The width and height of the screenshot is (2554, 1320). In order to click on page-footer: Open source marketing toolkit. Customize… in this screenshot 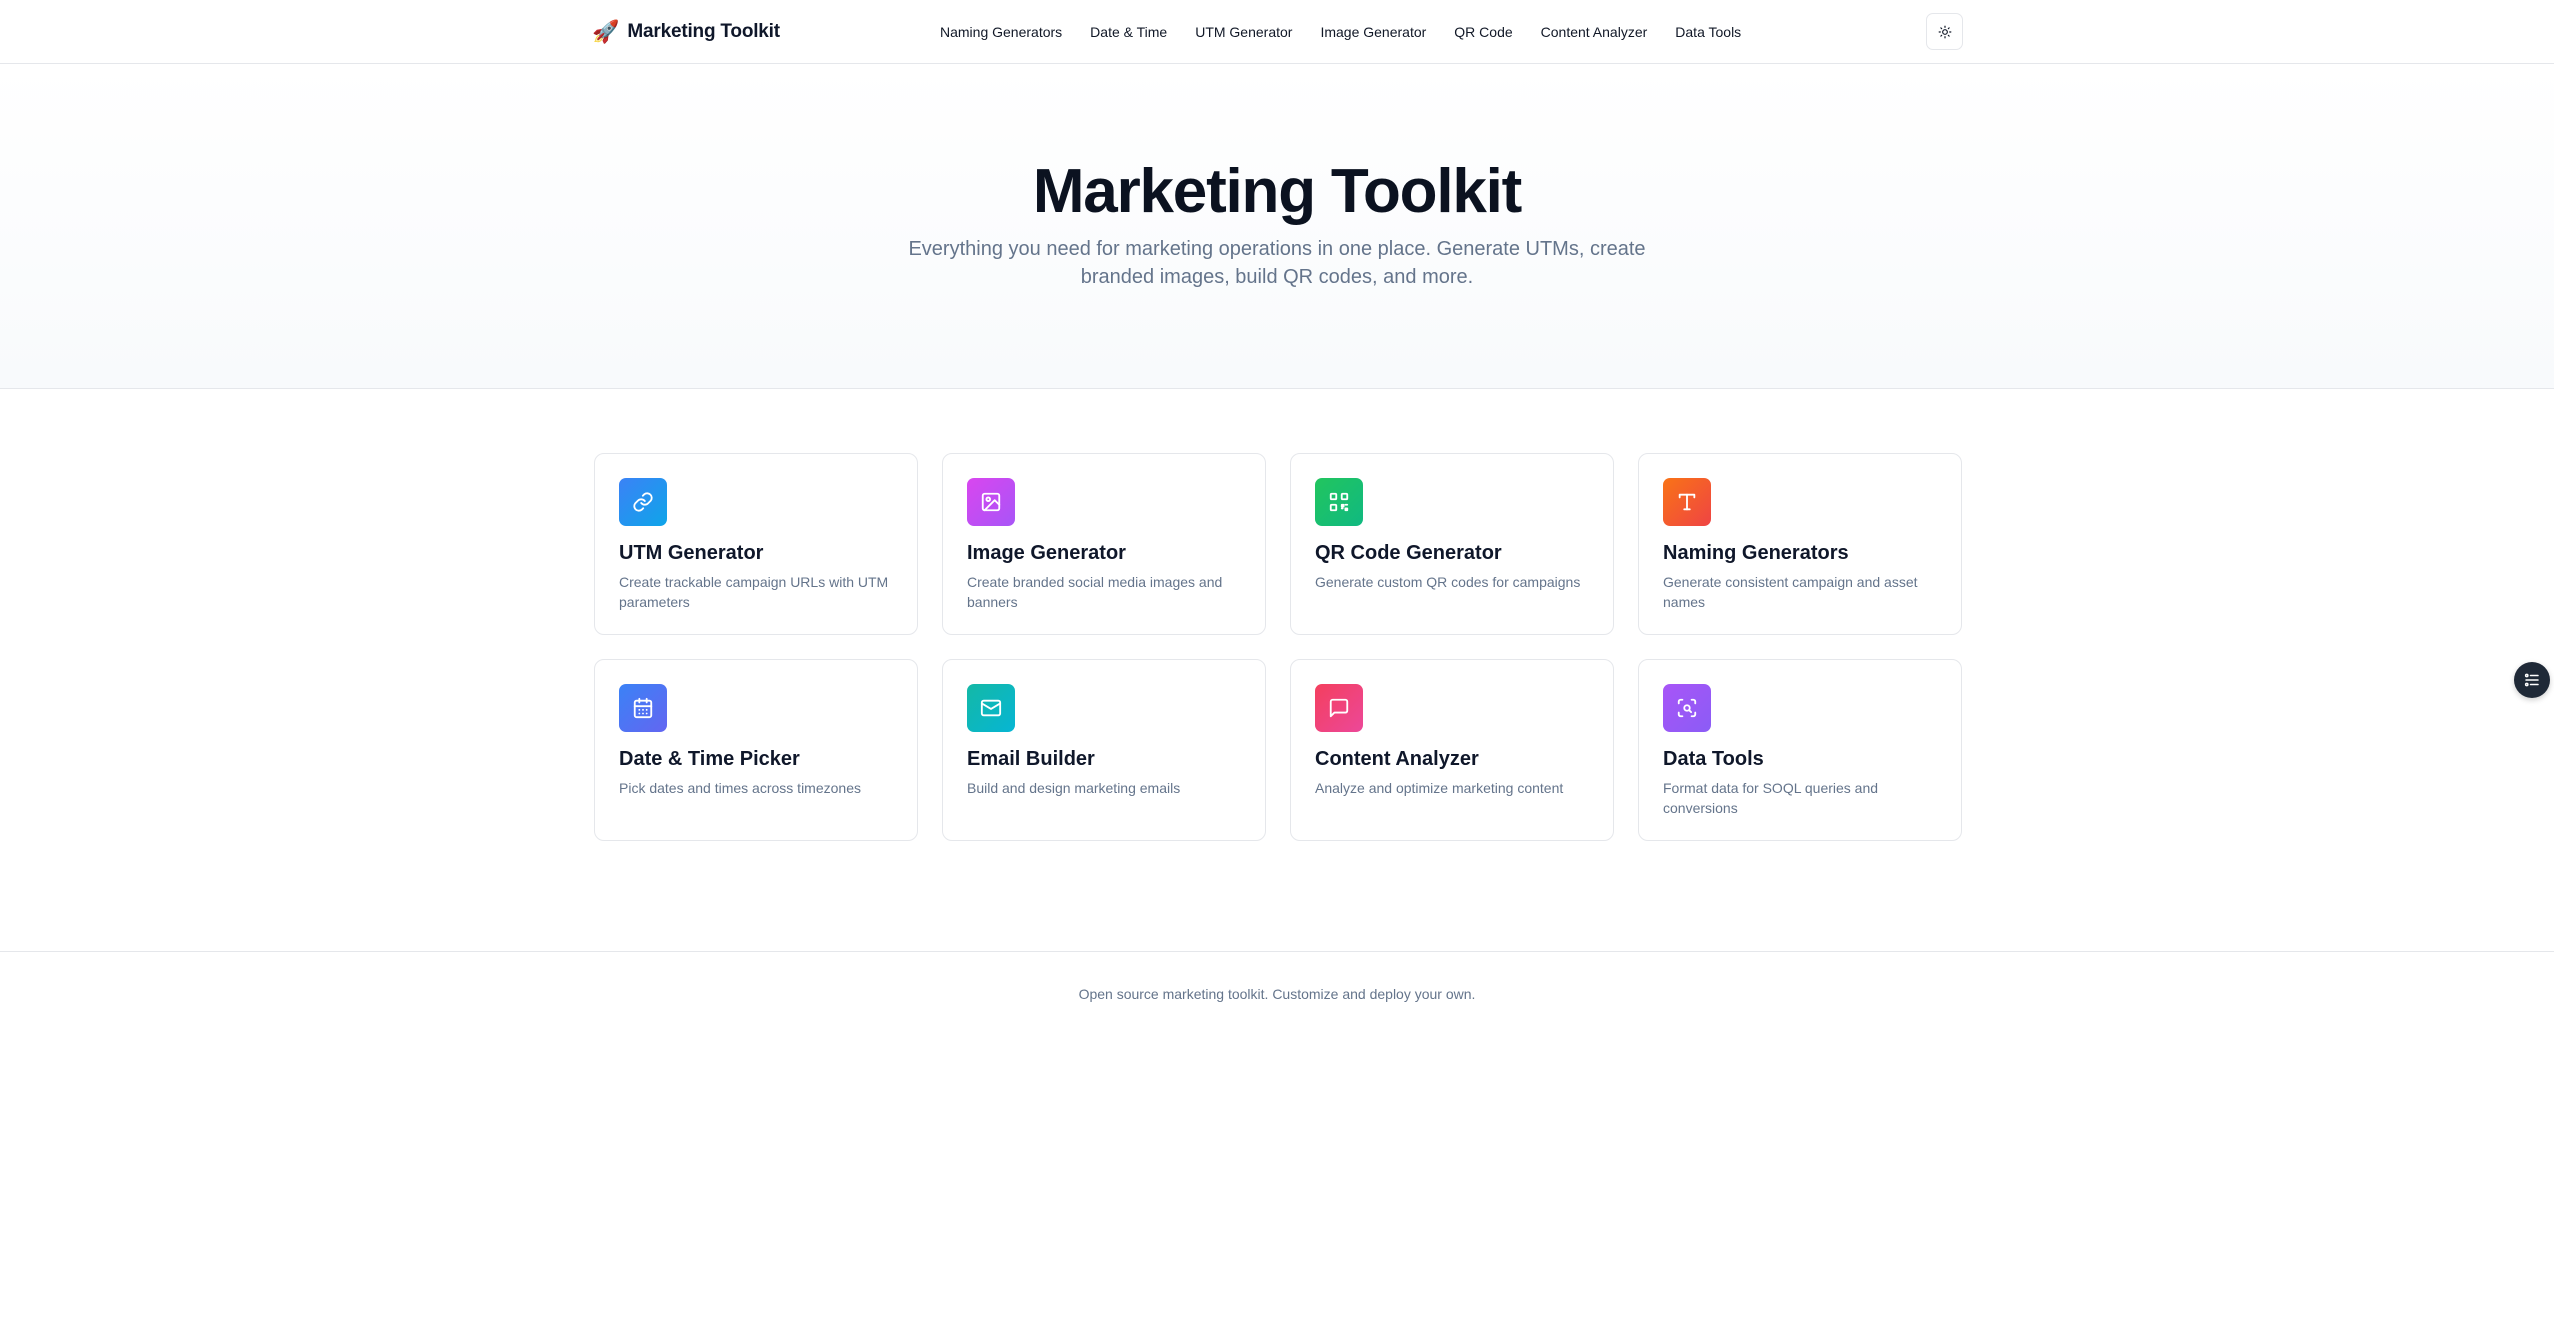, I will do `click(1277, 996)`.